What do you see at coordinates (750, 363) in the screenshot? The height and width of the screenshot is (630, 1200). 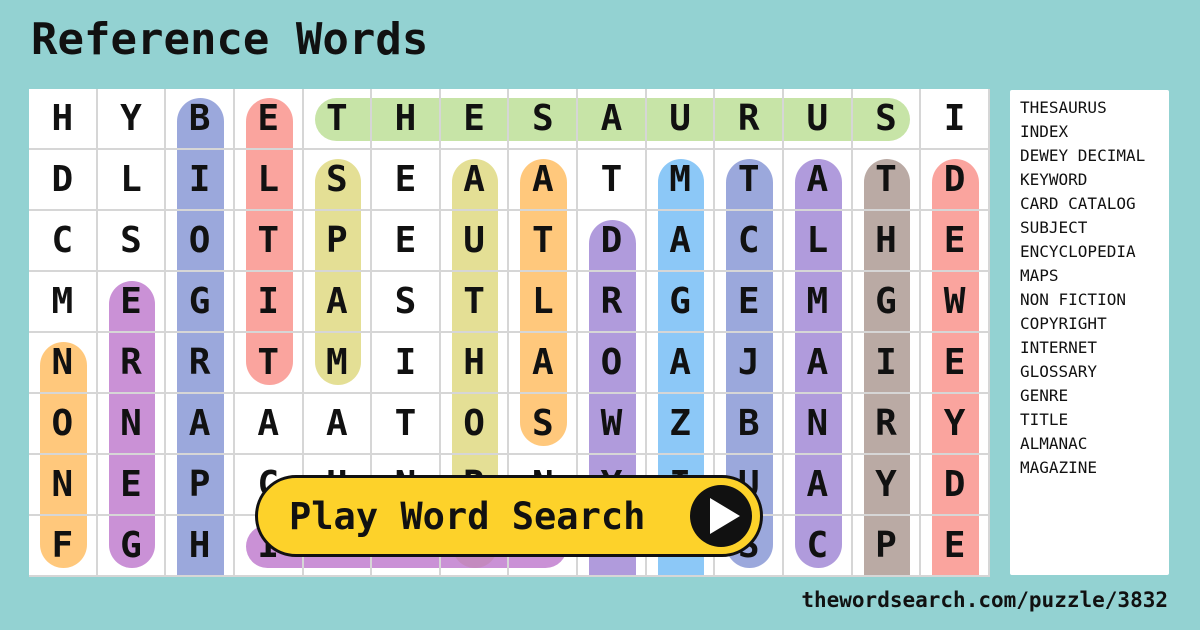 I see `grid-cell: J` at bounding box center [750, 363].